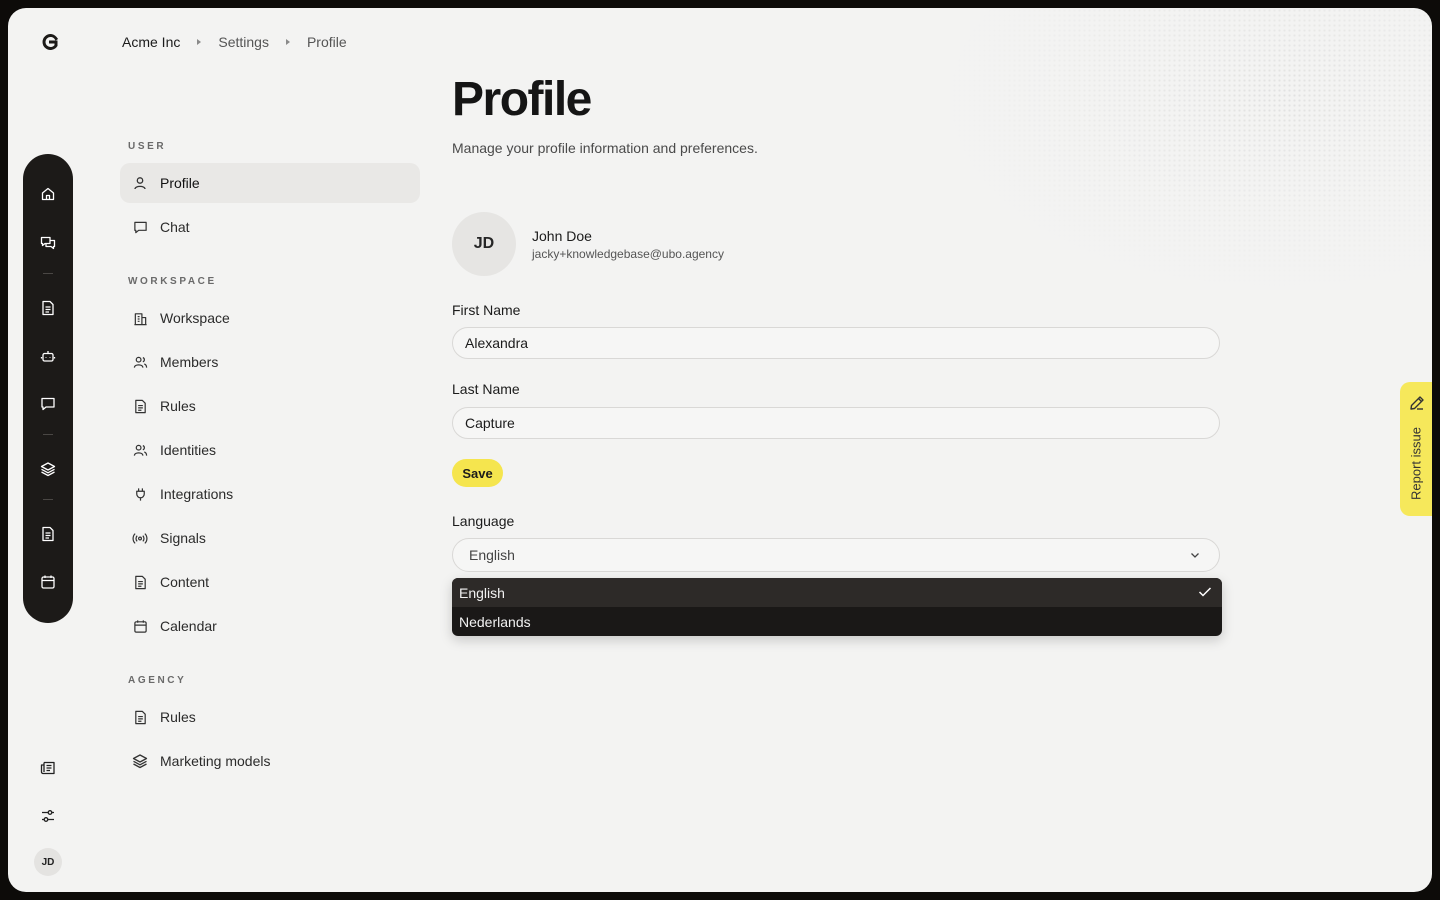  What do you see at coordinates (48, 388) in the screenshot?
I see `icon-rail` at bounding box center [48, 388].